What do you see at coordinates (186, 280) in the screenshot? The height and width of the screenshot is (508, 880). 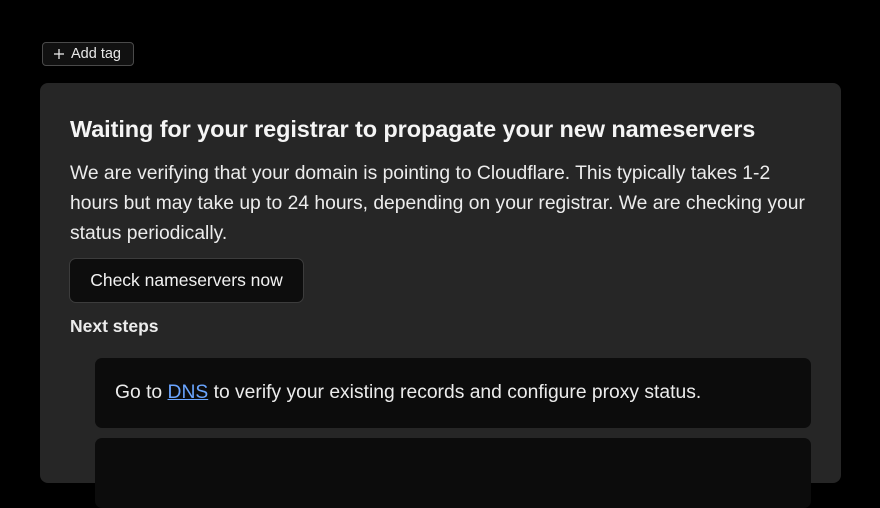 I see `check-nameservers-button: Check nameservers now` at bounding box center [186, 280].